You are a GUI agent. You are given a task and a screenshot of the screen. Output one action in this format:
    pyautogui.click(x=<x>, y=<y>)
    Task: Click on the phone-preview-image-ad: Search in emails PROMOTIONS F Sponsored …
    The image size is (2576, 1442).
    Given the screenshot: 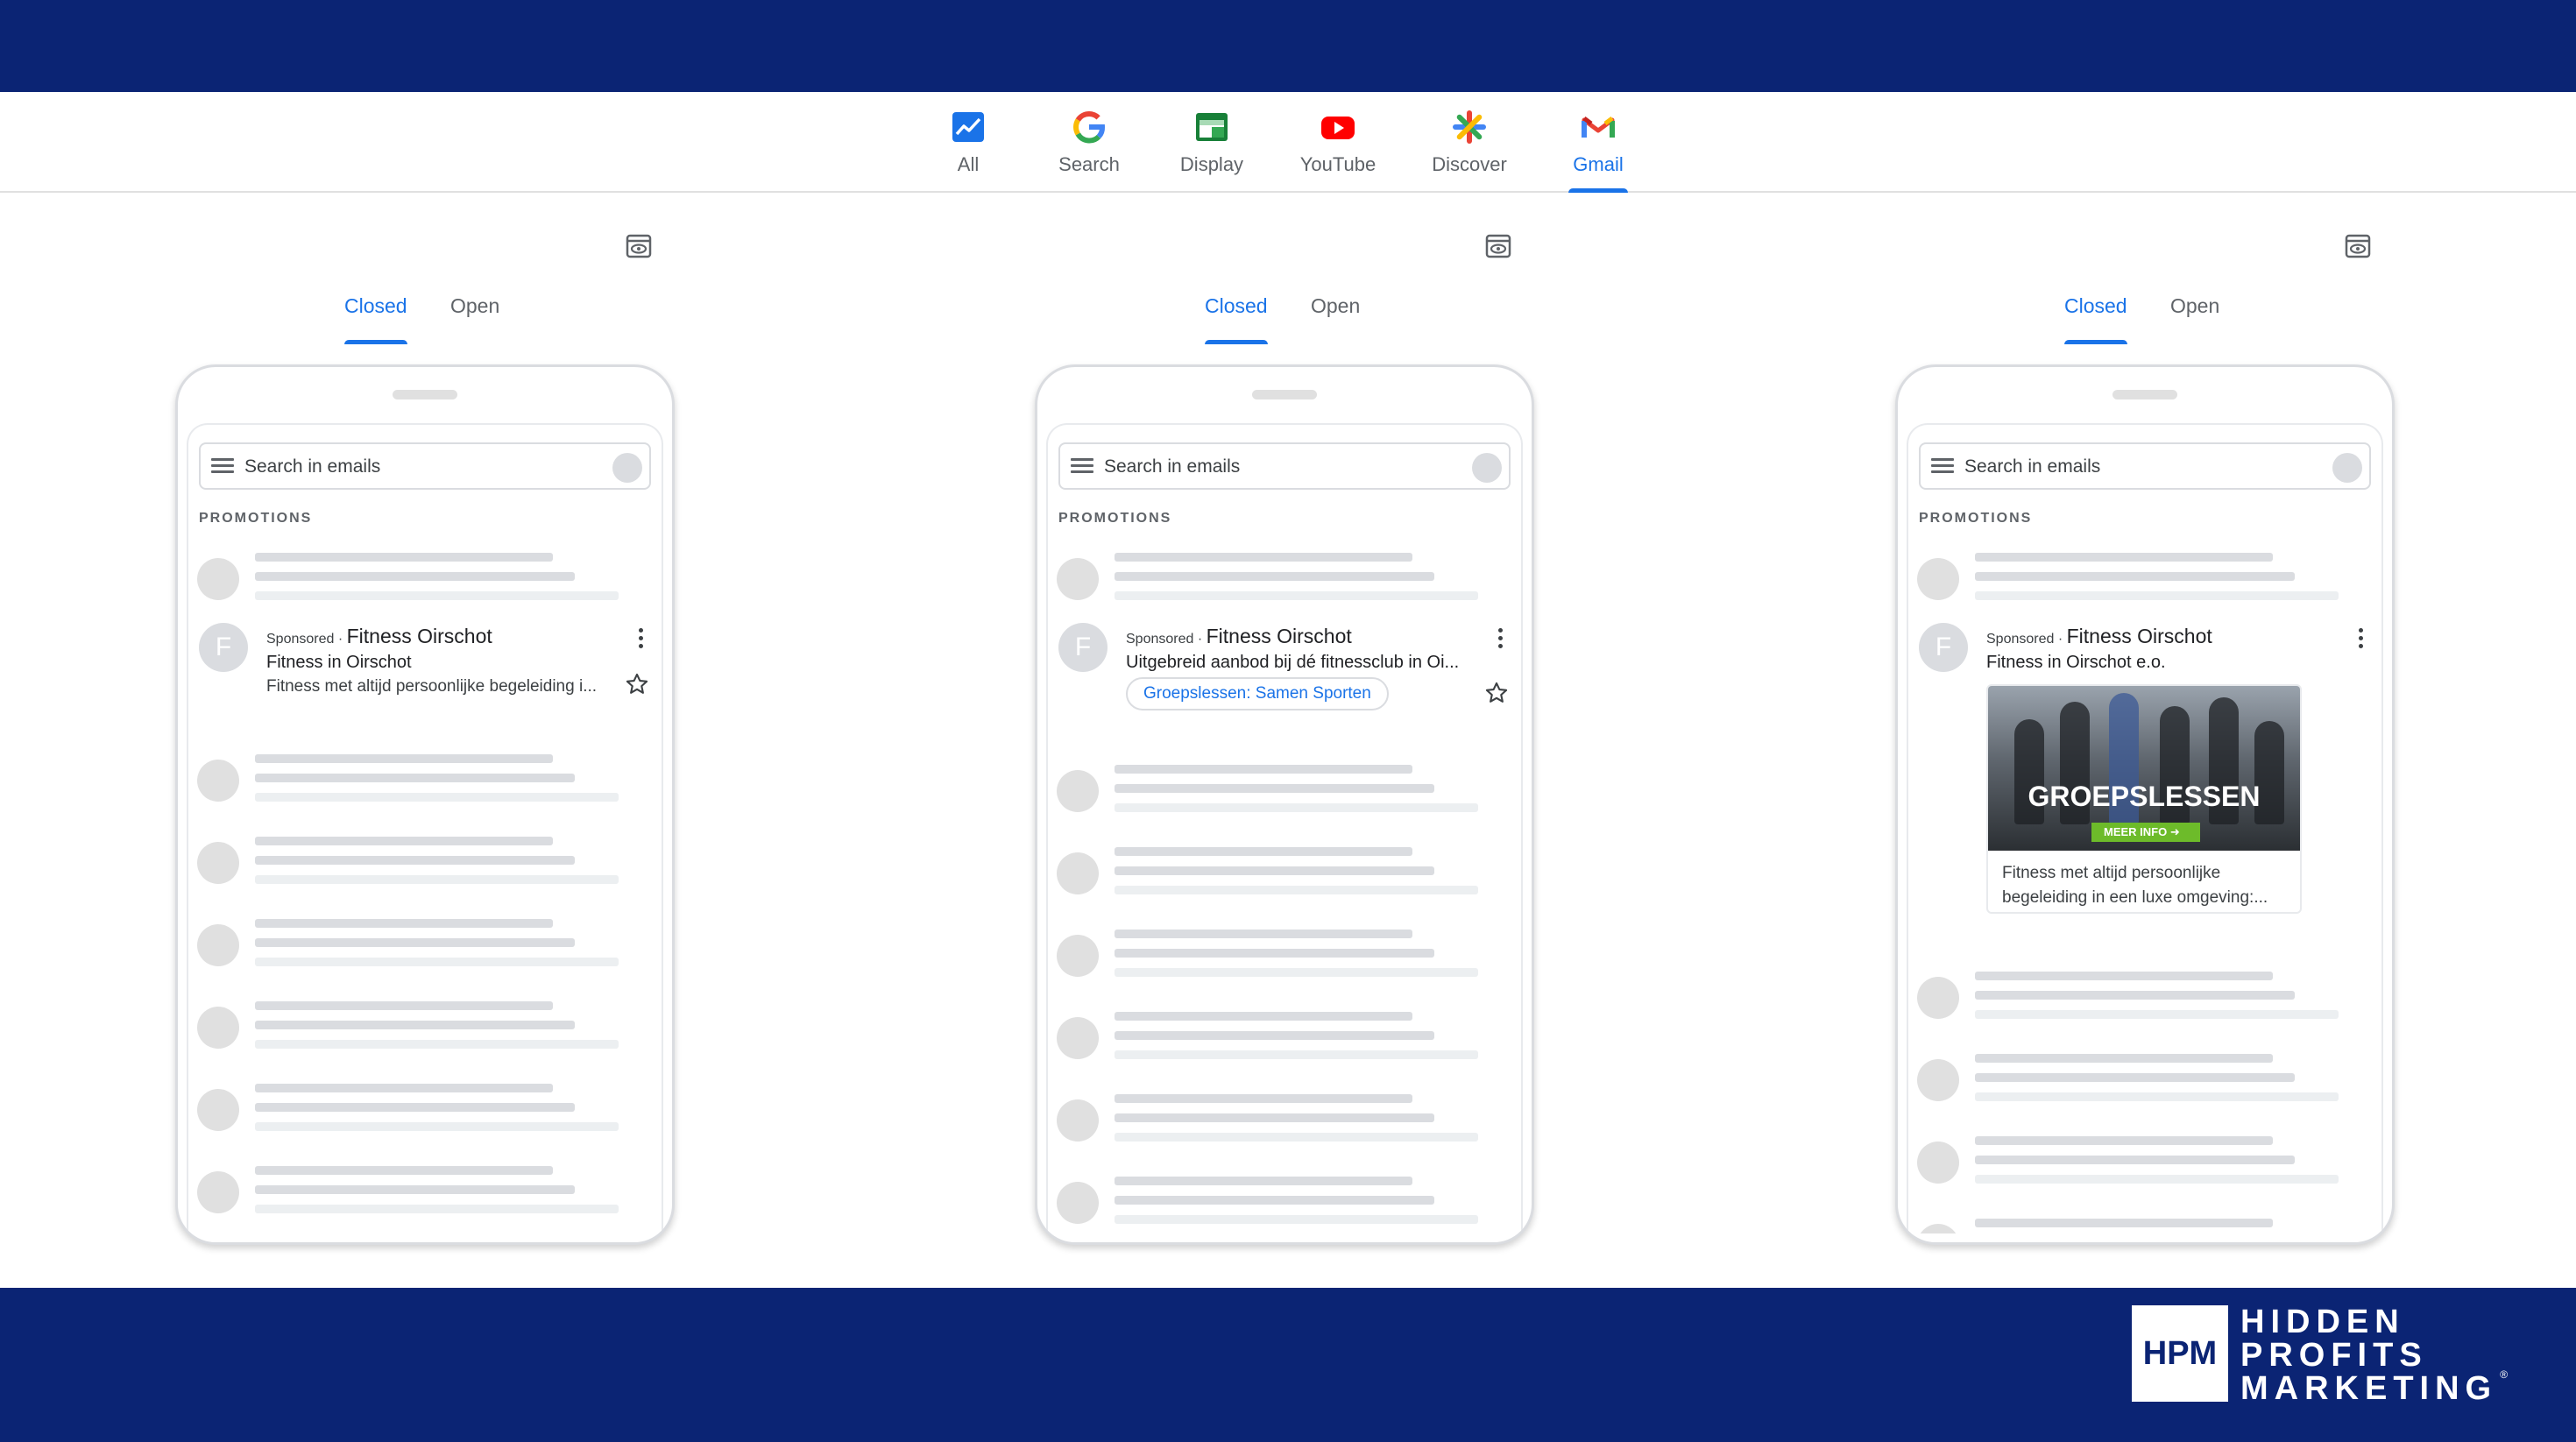 What is the action you would take?
    pyautogui.click(x=2145, y=804)
    